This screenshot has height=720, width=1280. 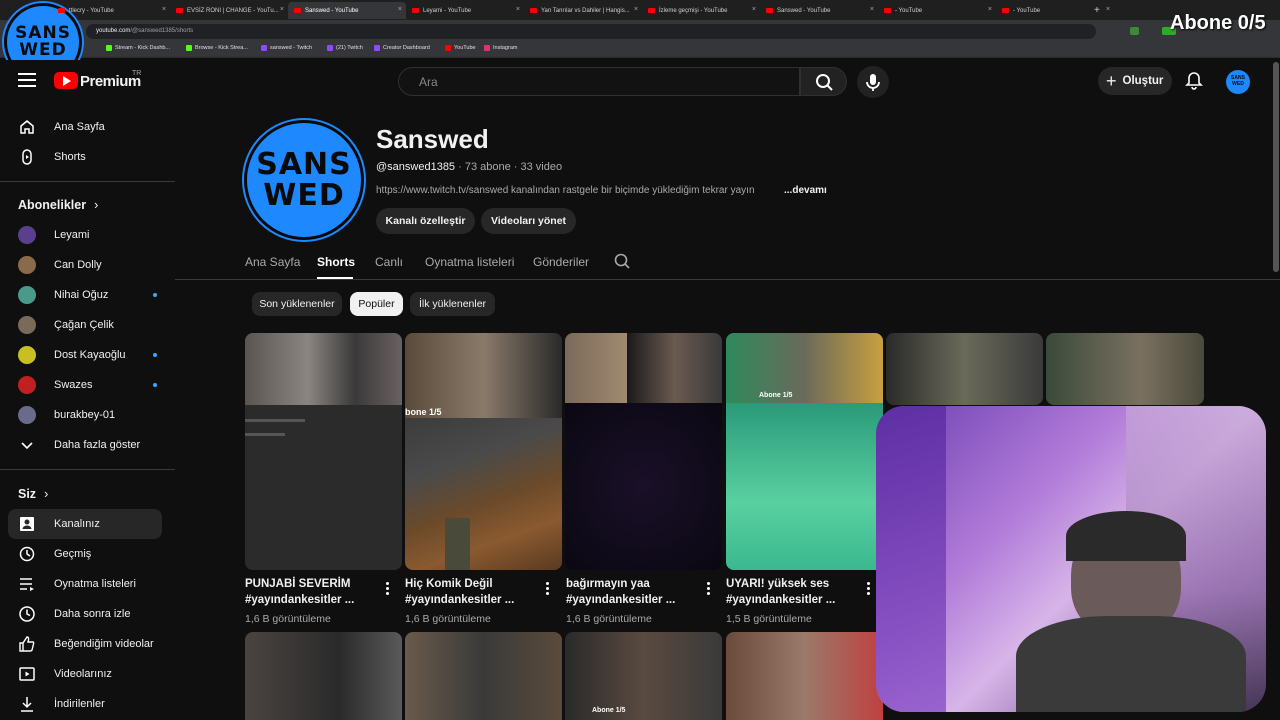 What do you see at coordinates (58, 205) in the screenshot?
I see `subscriptions-heading: Abonelikler ›` at bounding box center [58, 205].